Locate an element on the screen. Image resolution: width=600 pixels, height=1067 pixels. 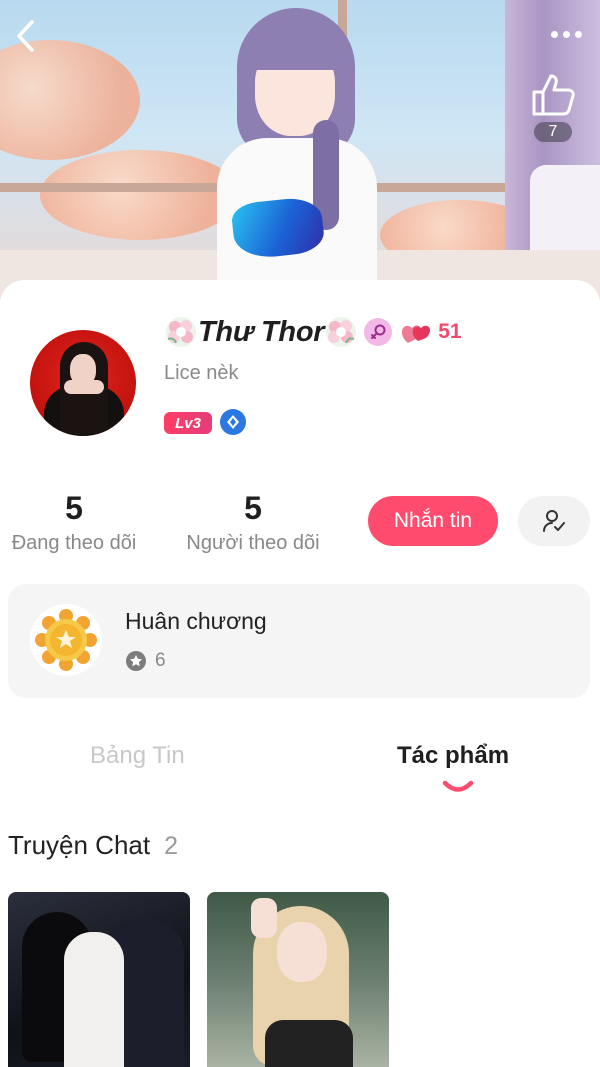
female-gender-icon is located at coordinates (378, 332).